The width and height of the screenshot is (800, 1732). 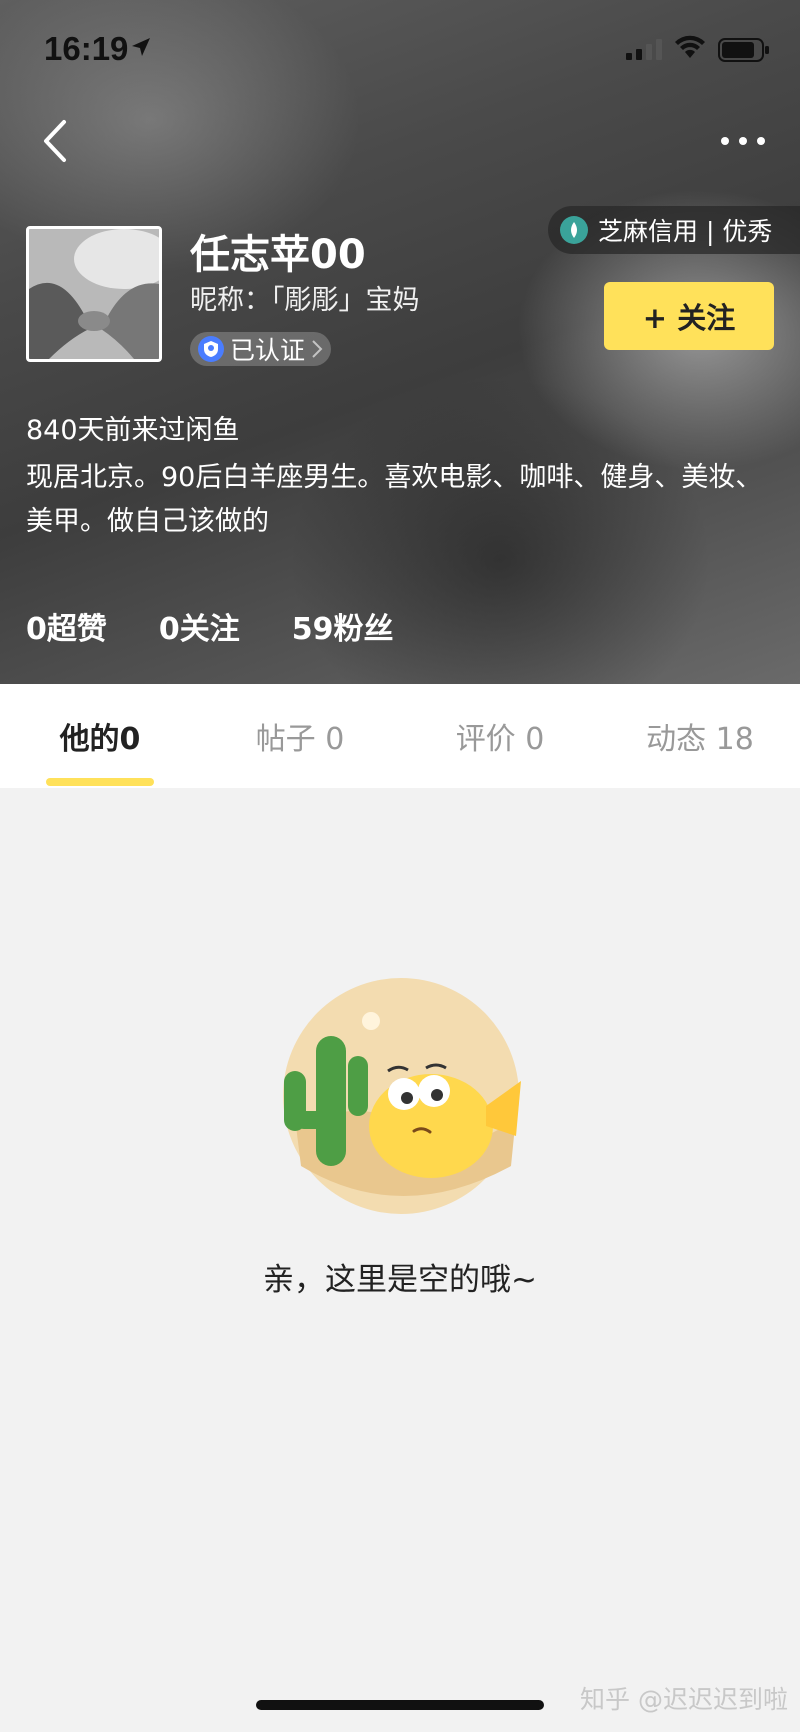 I want to click on cellular-signal-icon, so click(x=644, y=49).